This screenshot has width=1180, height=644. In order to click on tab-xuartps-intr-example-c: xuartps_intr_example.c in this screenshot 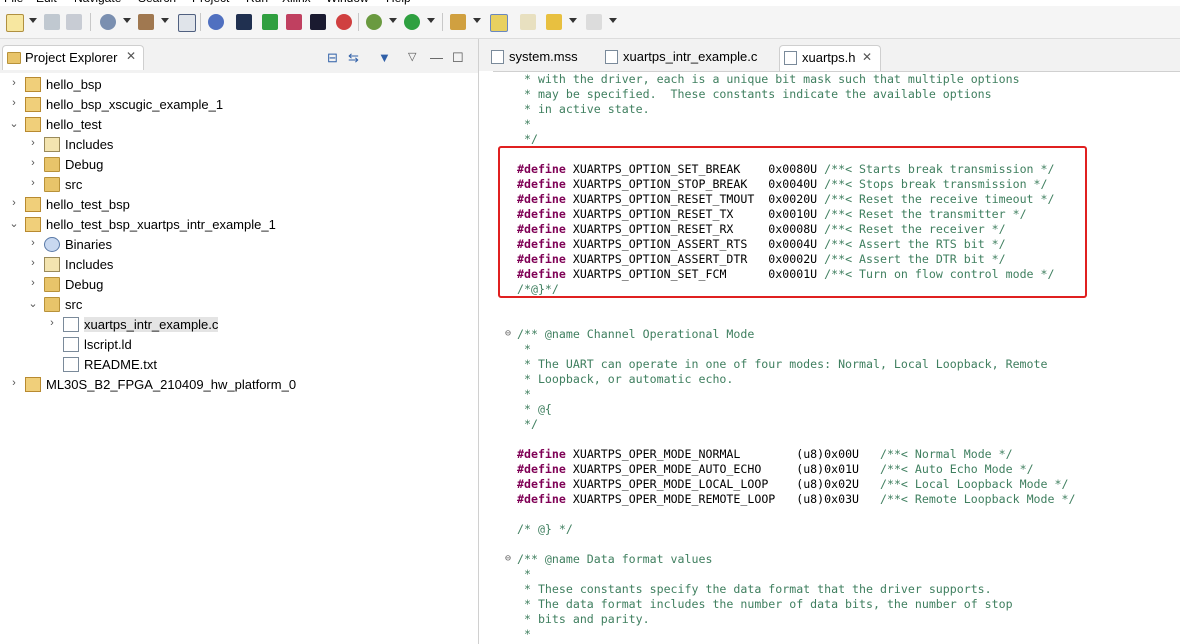, I will do `click(686, 57)`.